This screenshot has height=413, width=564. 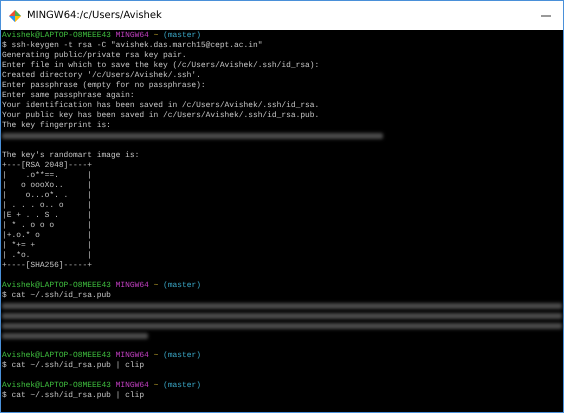 I want to click on window-title: MINGW64:/c/Users/Avishek, so click(x=95, y=15).